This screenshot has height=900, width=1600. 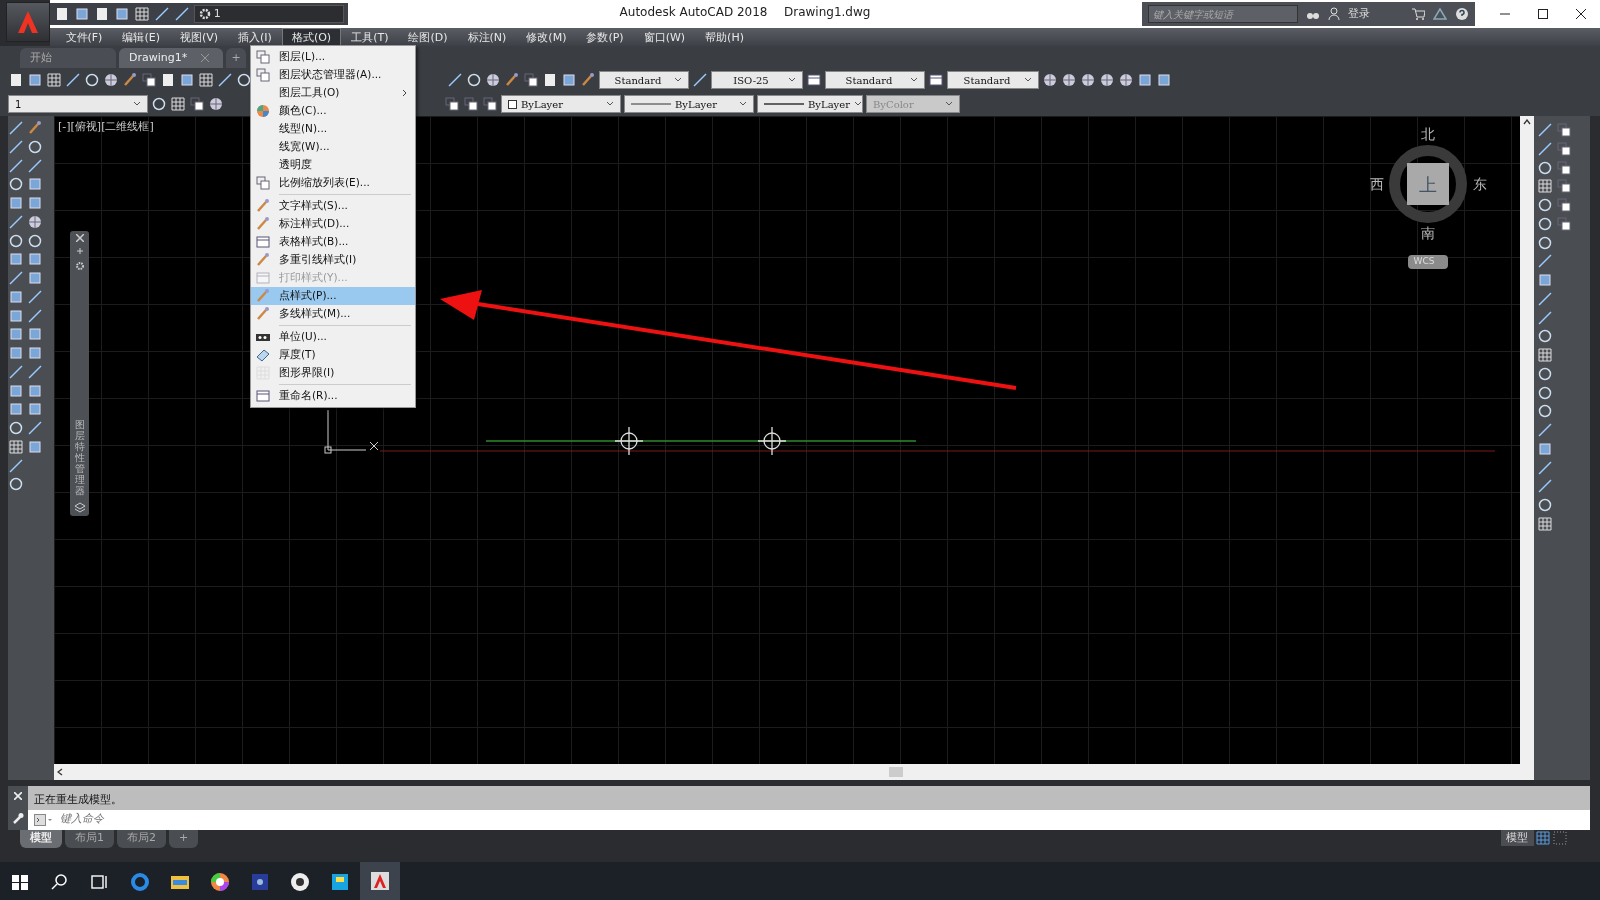 What do you see at coordinates (896, 772) in the screenshot?
I see `scroll-thumb` at bounding box center [896, 772].